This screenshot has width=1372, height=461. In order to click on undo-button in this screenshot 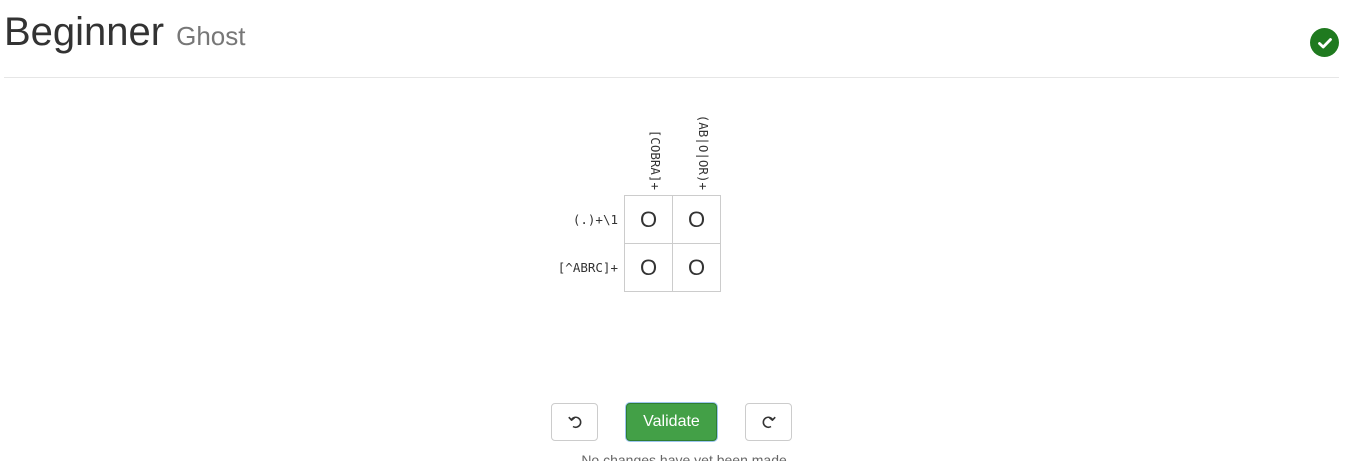, I will do `click(574, 422)`.